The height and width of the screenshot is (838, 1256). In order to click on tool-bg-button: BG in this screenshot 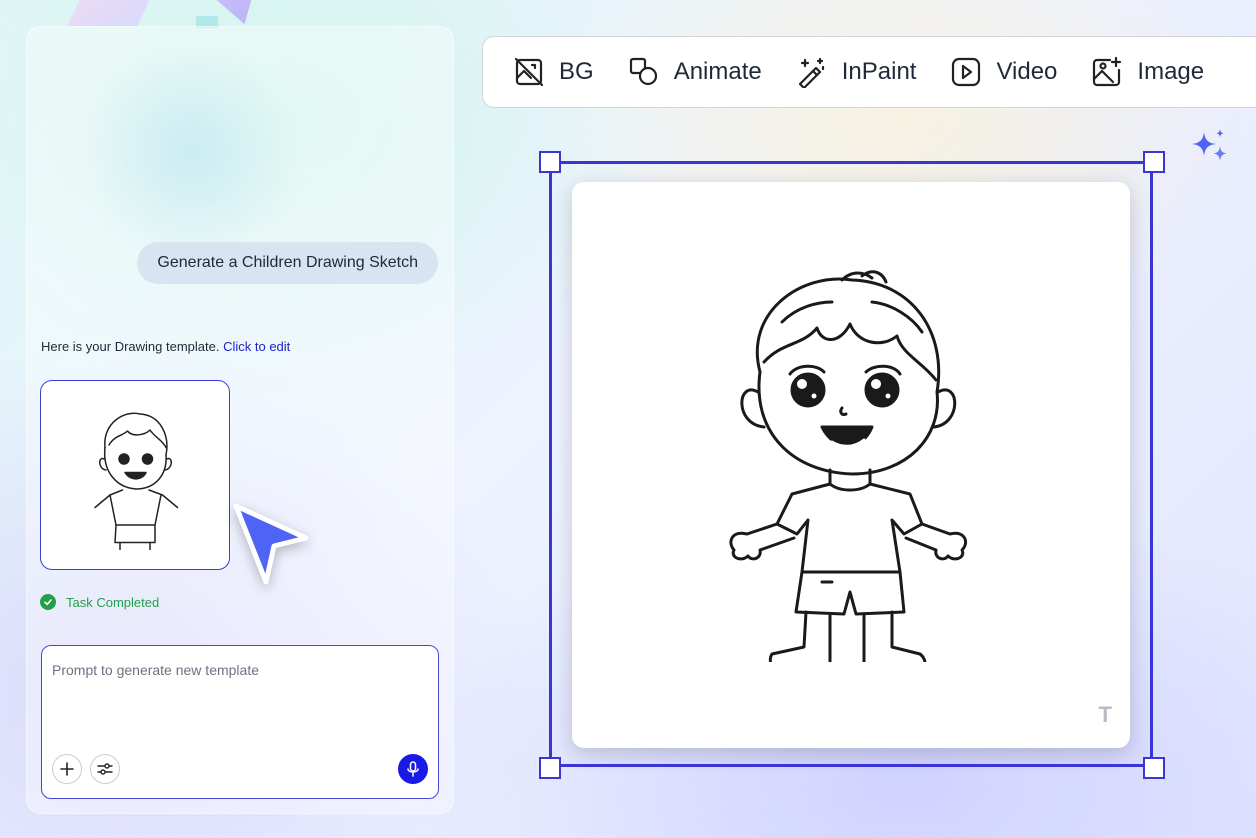, I will do `click(553, 72)`.